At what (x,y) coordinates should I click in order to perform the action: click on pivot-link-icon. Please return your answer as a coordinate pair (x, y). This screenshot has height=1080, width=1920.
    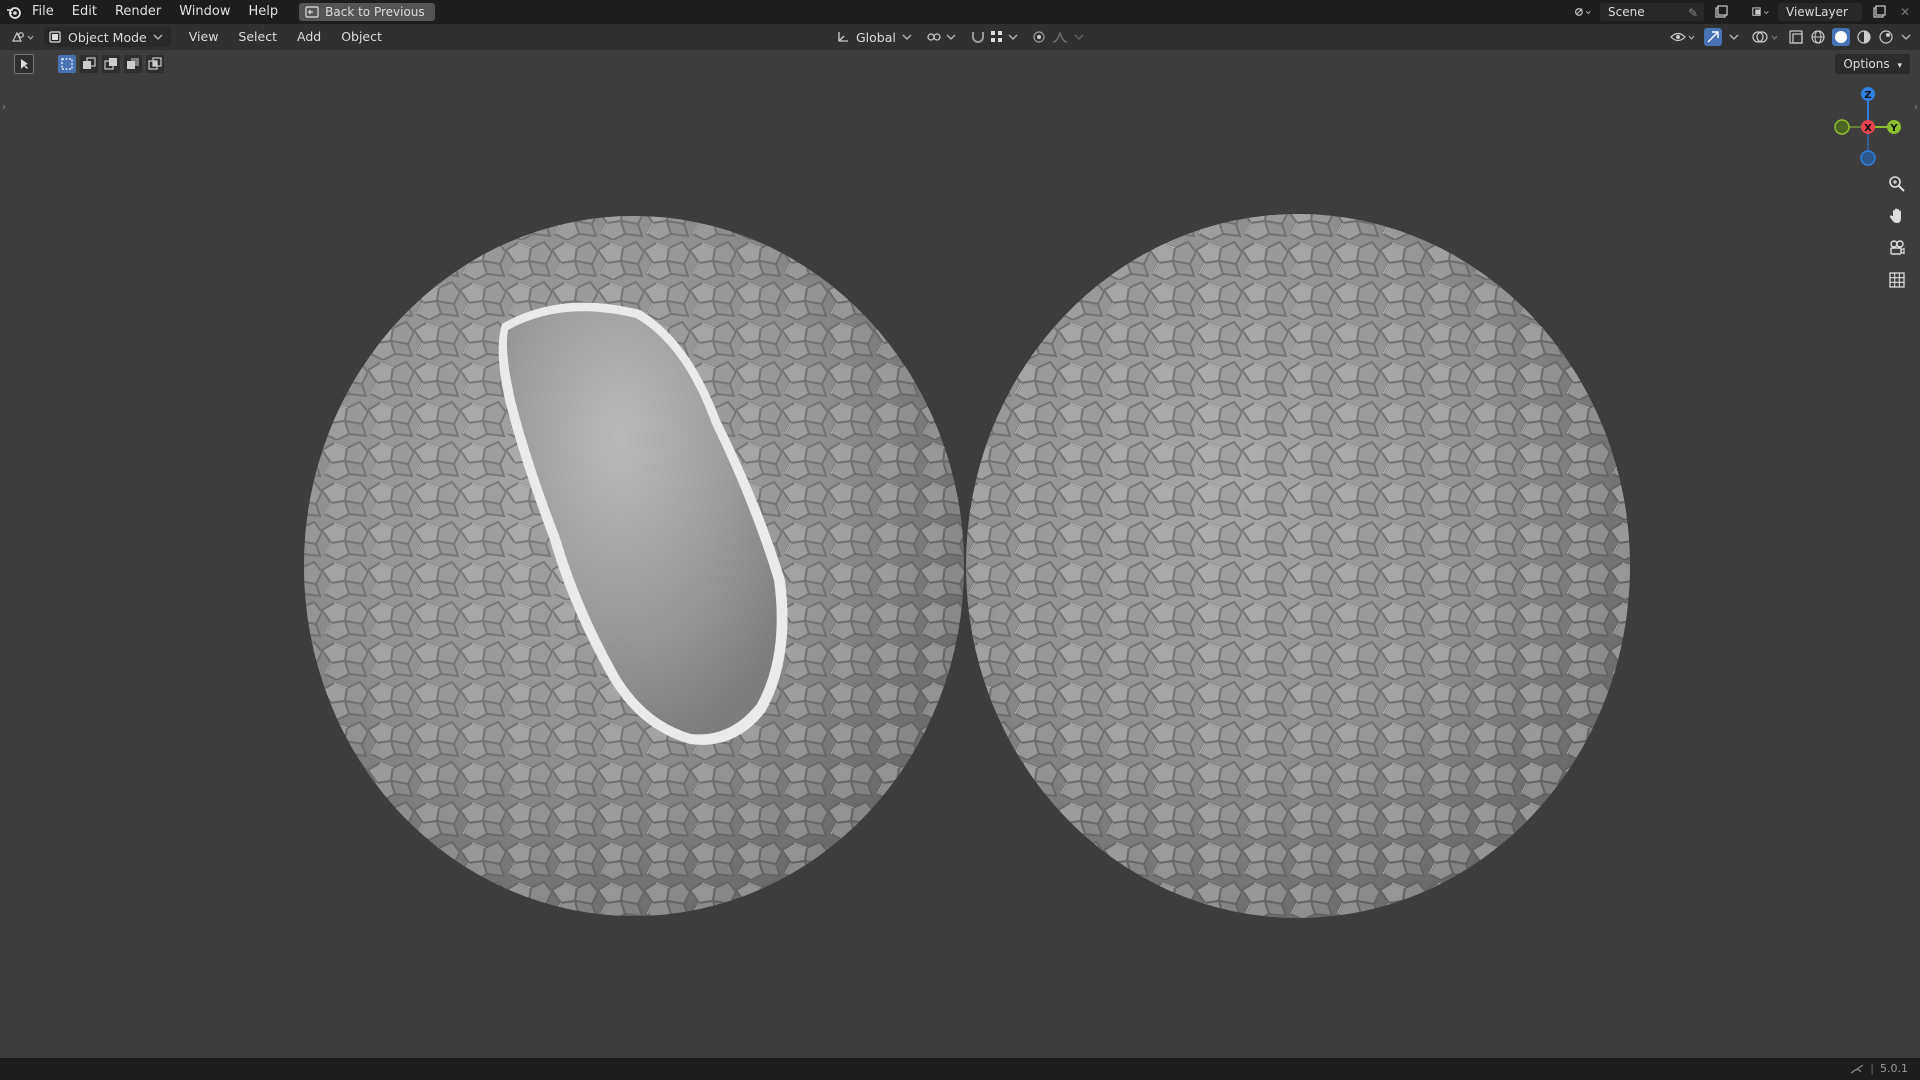
    Looking at the image, I should click on (934, 37).